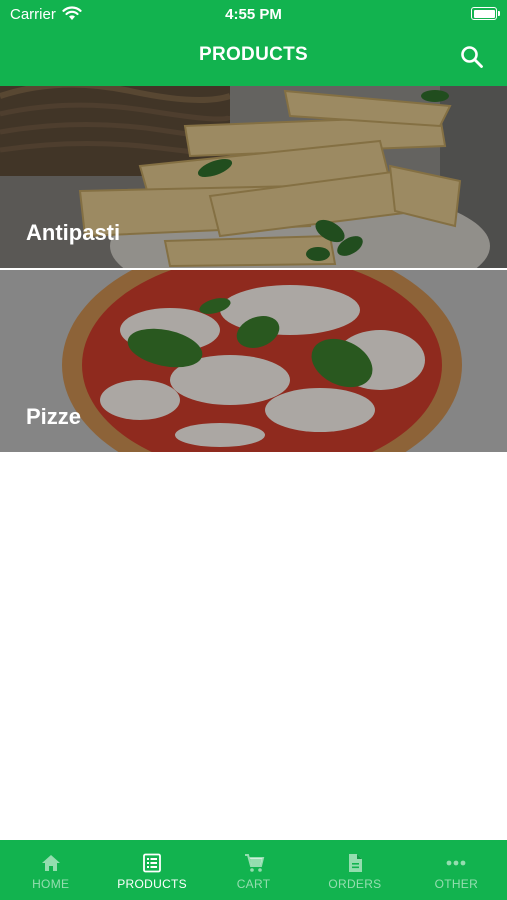  Describe the element at coordinates (50, 863) in the screenshot. I see `home-icon` at that location.